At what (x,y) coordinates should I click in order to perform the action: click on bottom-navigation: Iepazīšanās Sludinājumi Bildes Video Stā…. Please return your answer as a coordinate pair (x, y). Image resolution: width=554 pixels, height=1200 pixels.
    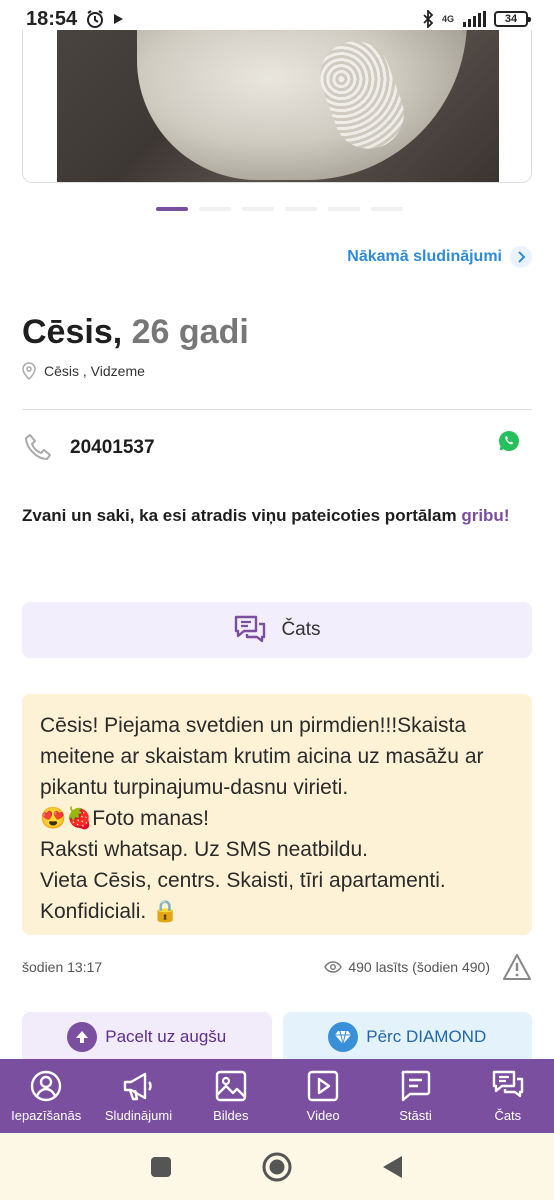
    Looking at the image, I should click on (277, 1096).